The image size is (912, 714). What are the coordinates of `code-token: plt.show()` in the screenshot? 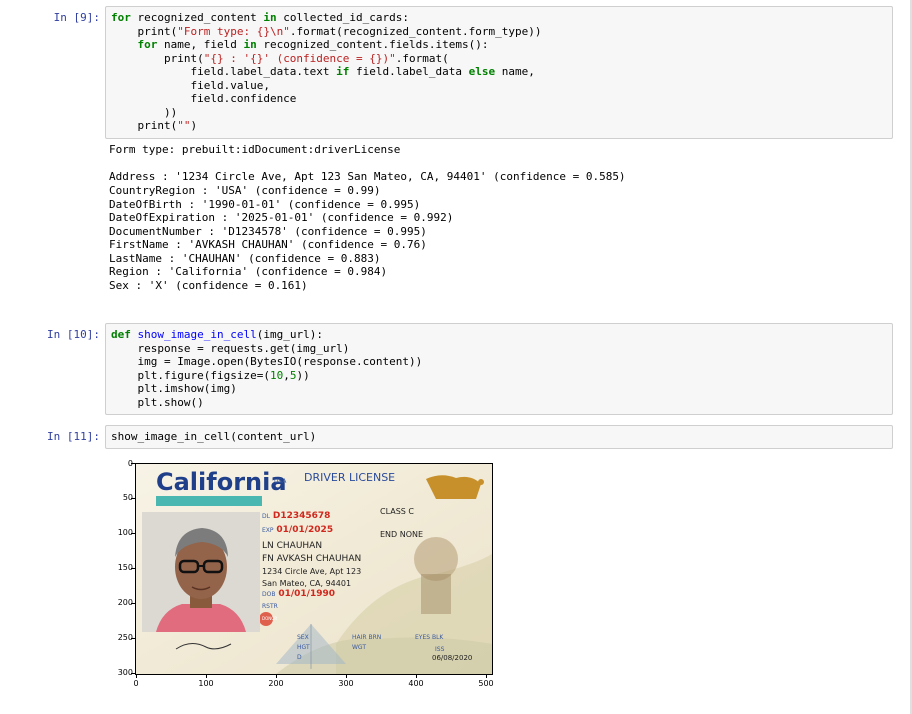 It's located at (157, 402).